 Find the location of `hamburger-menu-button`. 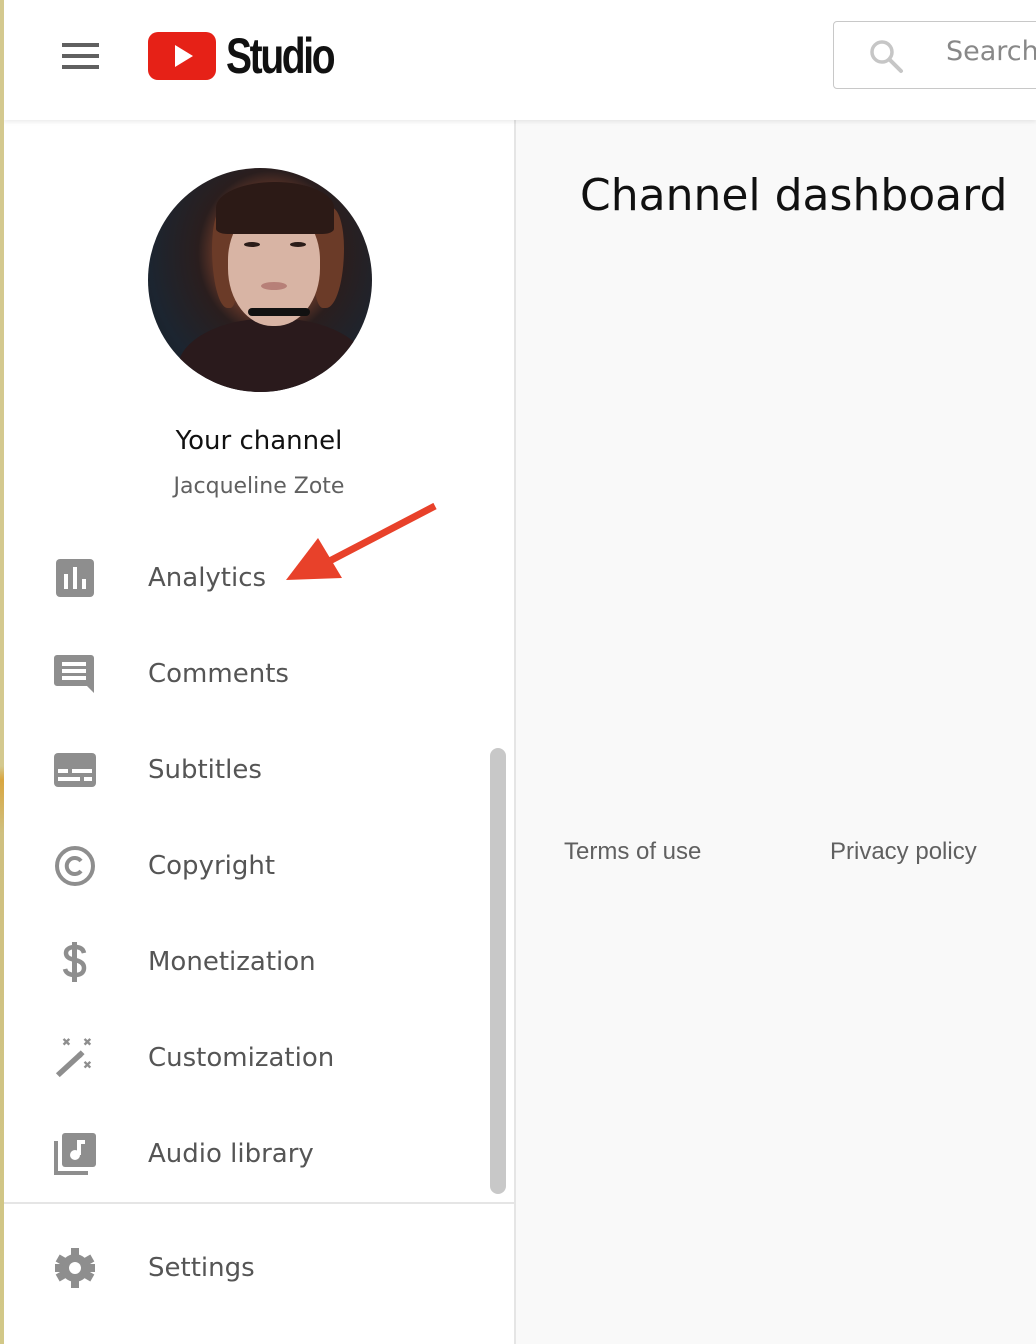

hamburger-menu-button is located at coordinates (80, 56).